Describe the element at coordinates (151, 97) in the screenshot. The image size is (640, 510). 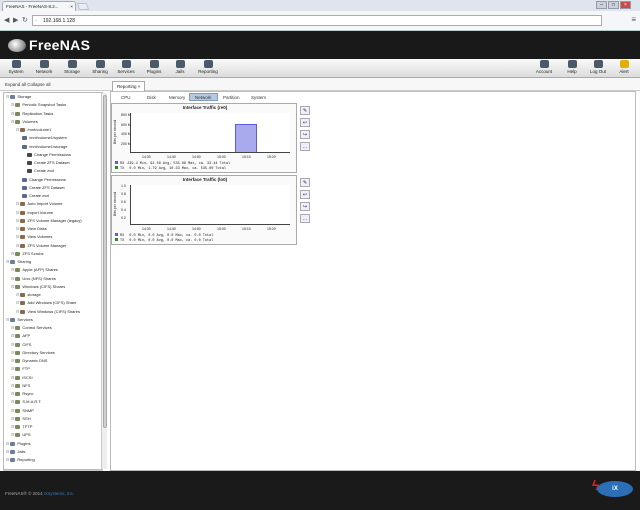
I see `tab-disk: Disk` at that location.